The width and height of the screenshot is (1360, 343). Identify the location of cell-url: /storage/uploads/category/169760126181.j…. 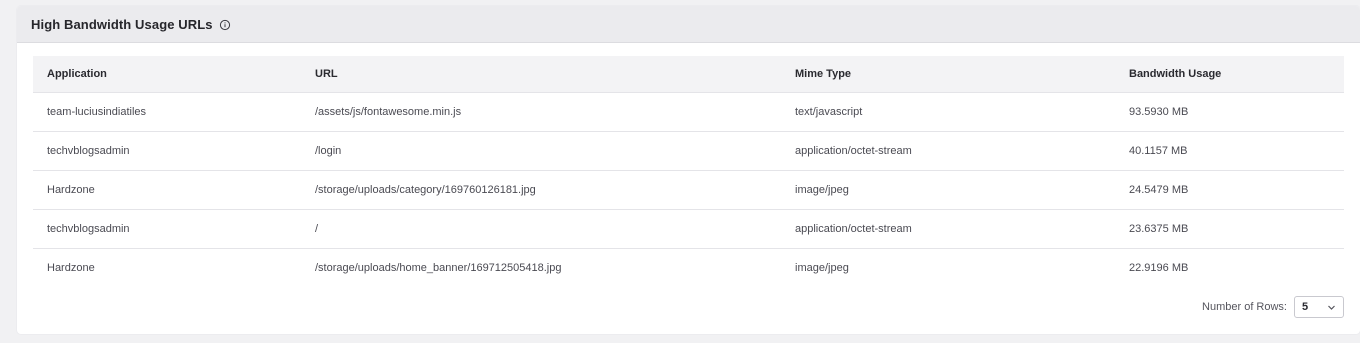
(541, 190).